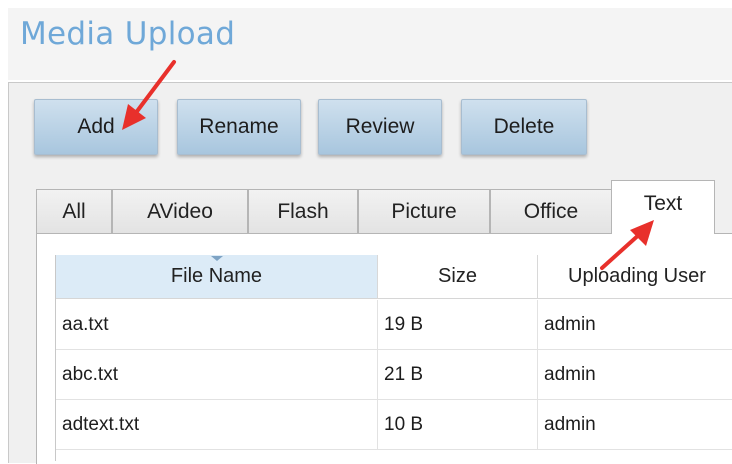 The image size is (732, 464). What do you see at coordinates (458, 325) in the screenshot?
I see `size-cell: 19 B` at bounding box center [458, 325].